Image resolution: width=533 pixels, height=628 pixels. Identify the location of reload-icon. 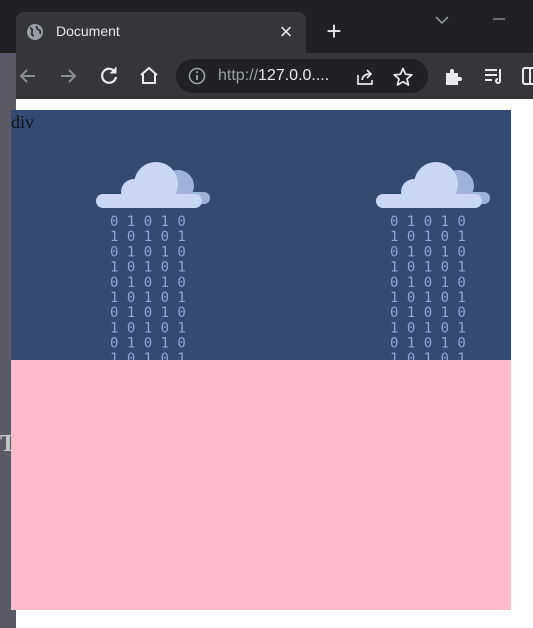
(109, 76).